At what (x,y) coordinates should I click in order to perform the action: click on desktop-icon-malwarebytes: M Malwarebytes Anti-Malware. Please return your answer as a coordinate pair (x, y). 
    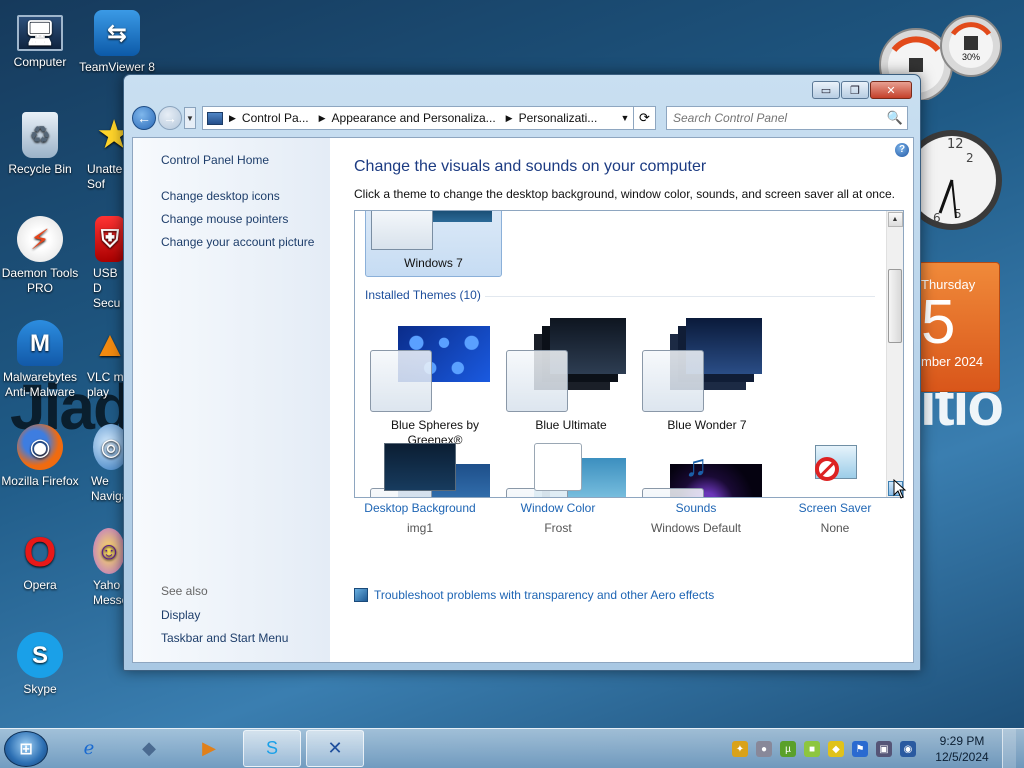
    Looking at the image, I should click on (40, 360).